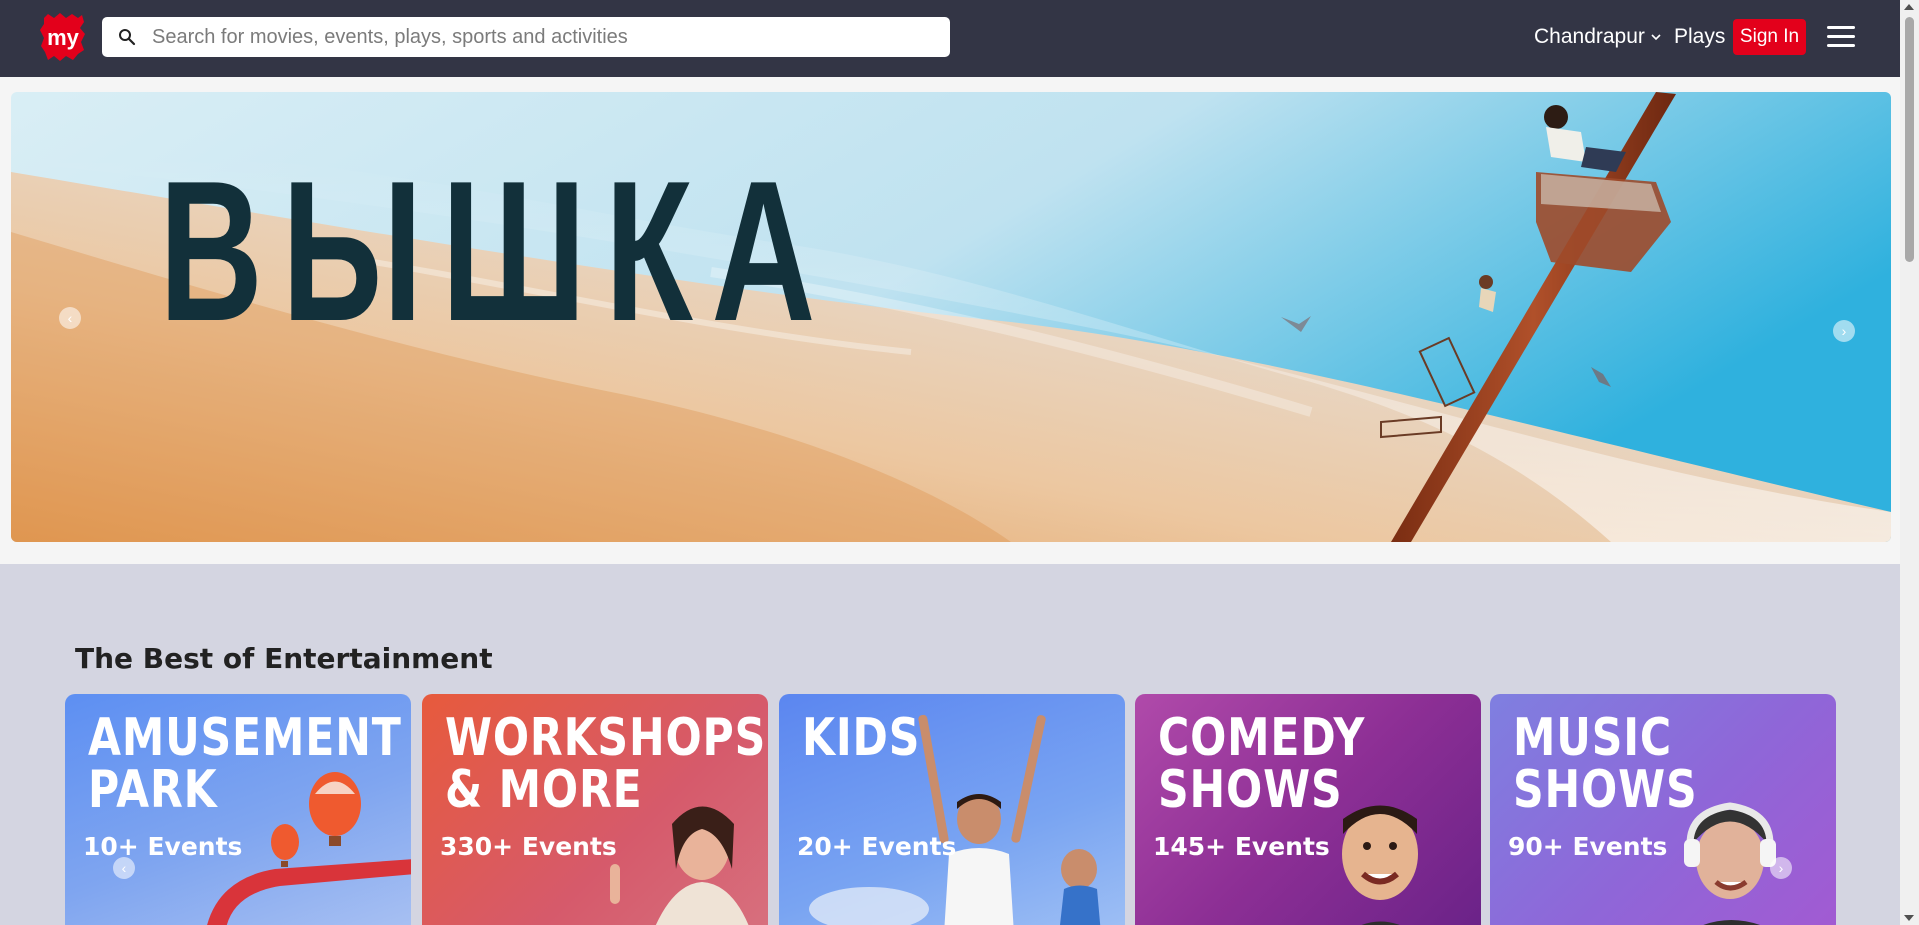 The height and width of the screenshot is (925, 1919). Describe the element at coordinates (163, 846) in the screenshot. I see `card-event-count: 10+ Events` at that location.